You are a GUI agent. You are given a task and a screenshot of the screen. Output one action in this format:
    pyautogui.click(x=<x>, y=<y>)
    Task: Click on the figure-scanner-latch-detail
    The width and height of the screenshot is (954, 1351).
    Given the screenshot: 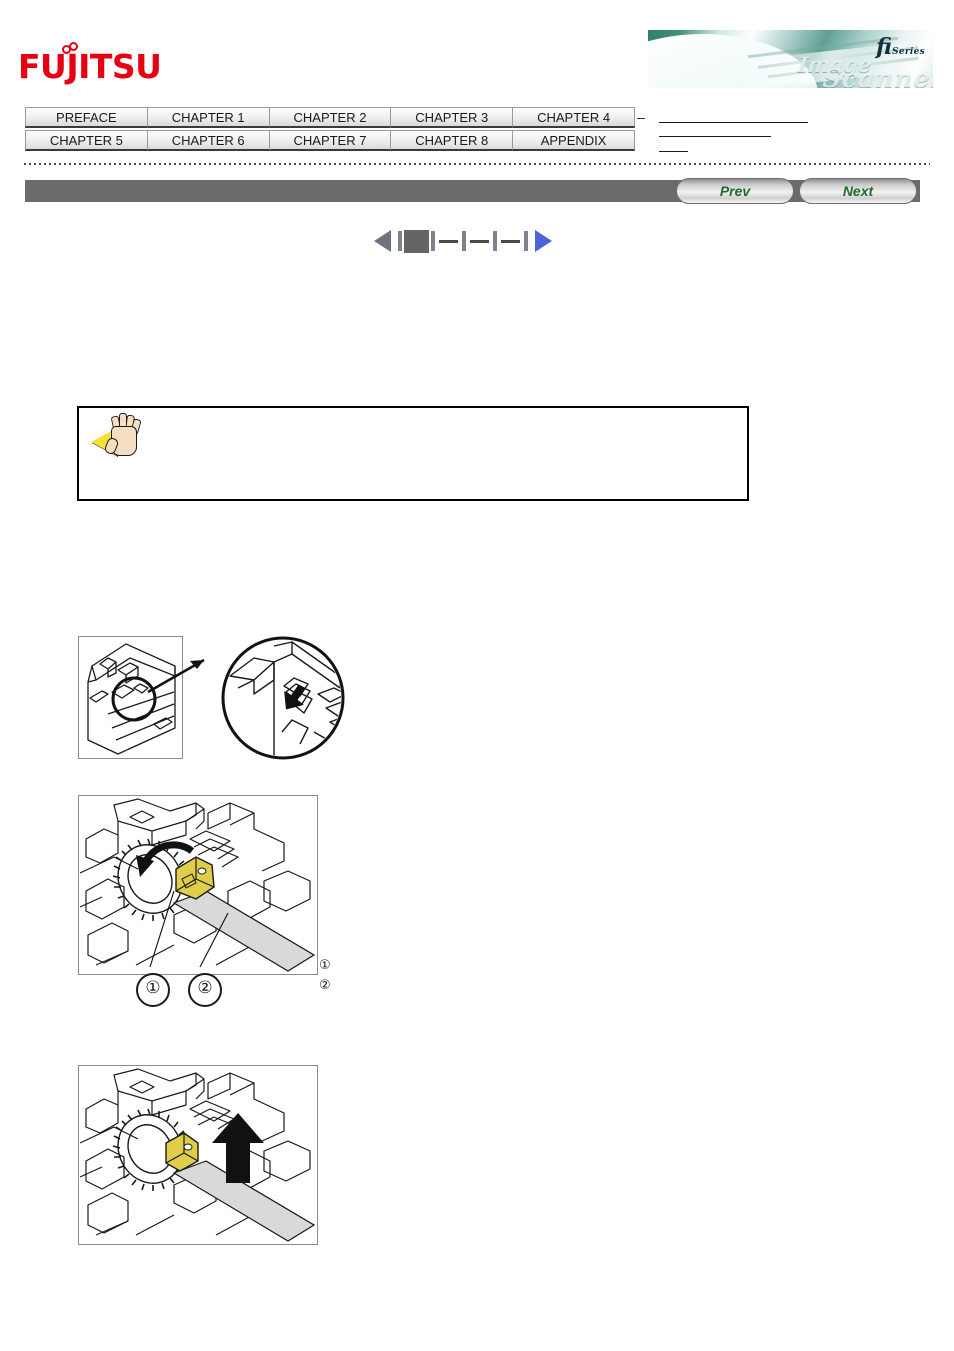 What is the action you would take?
    pyautogui.click(x=228, y=698)
    